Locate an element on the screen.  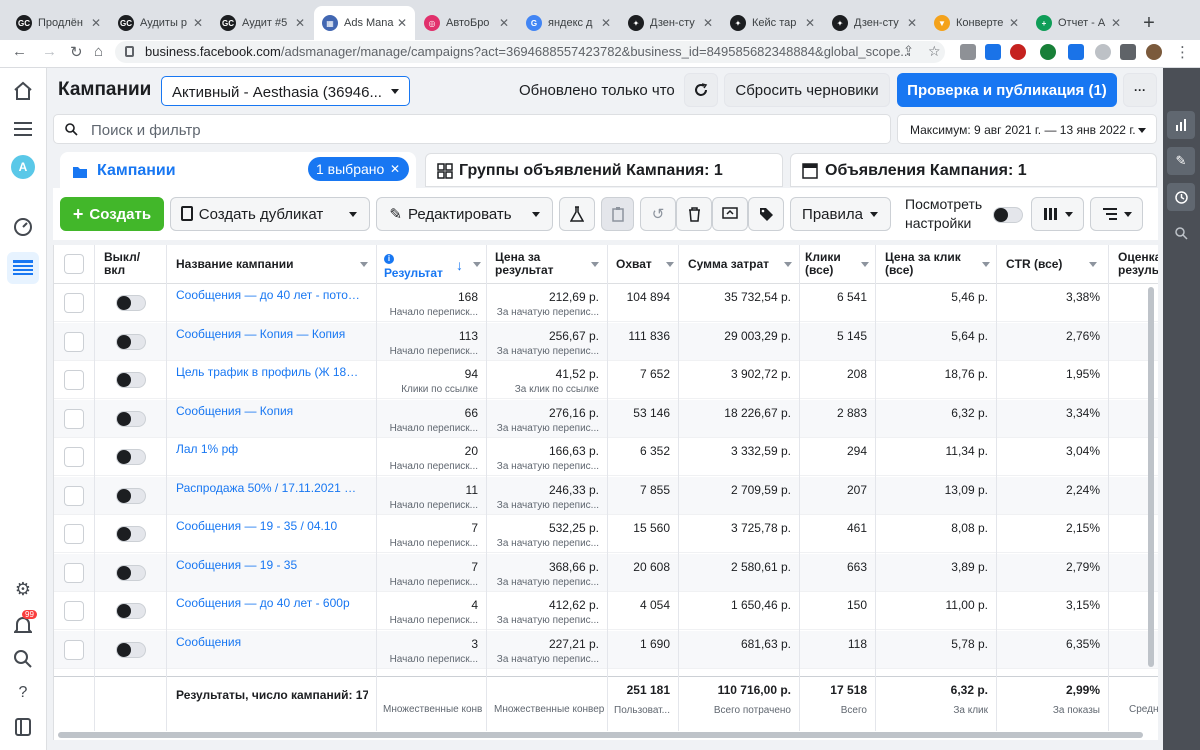
extension-red-icon is located at coordinates (1018, 52).